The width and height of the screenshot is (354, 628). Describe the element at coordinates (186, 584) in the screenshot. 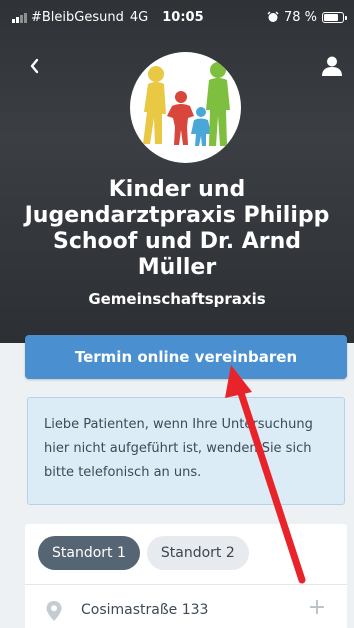

I see `divider` at that location.